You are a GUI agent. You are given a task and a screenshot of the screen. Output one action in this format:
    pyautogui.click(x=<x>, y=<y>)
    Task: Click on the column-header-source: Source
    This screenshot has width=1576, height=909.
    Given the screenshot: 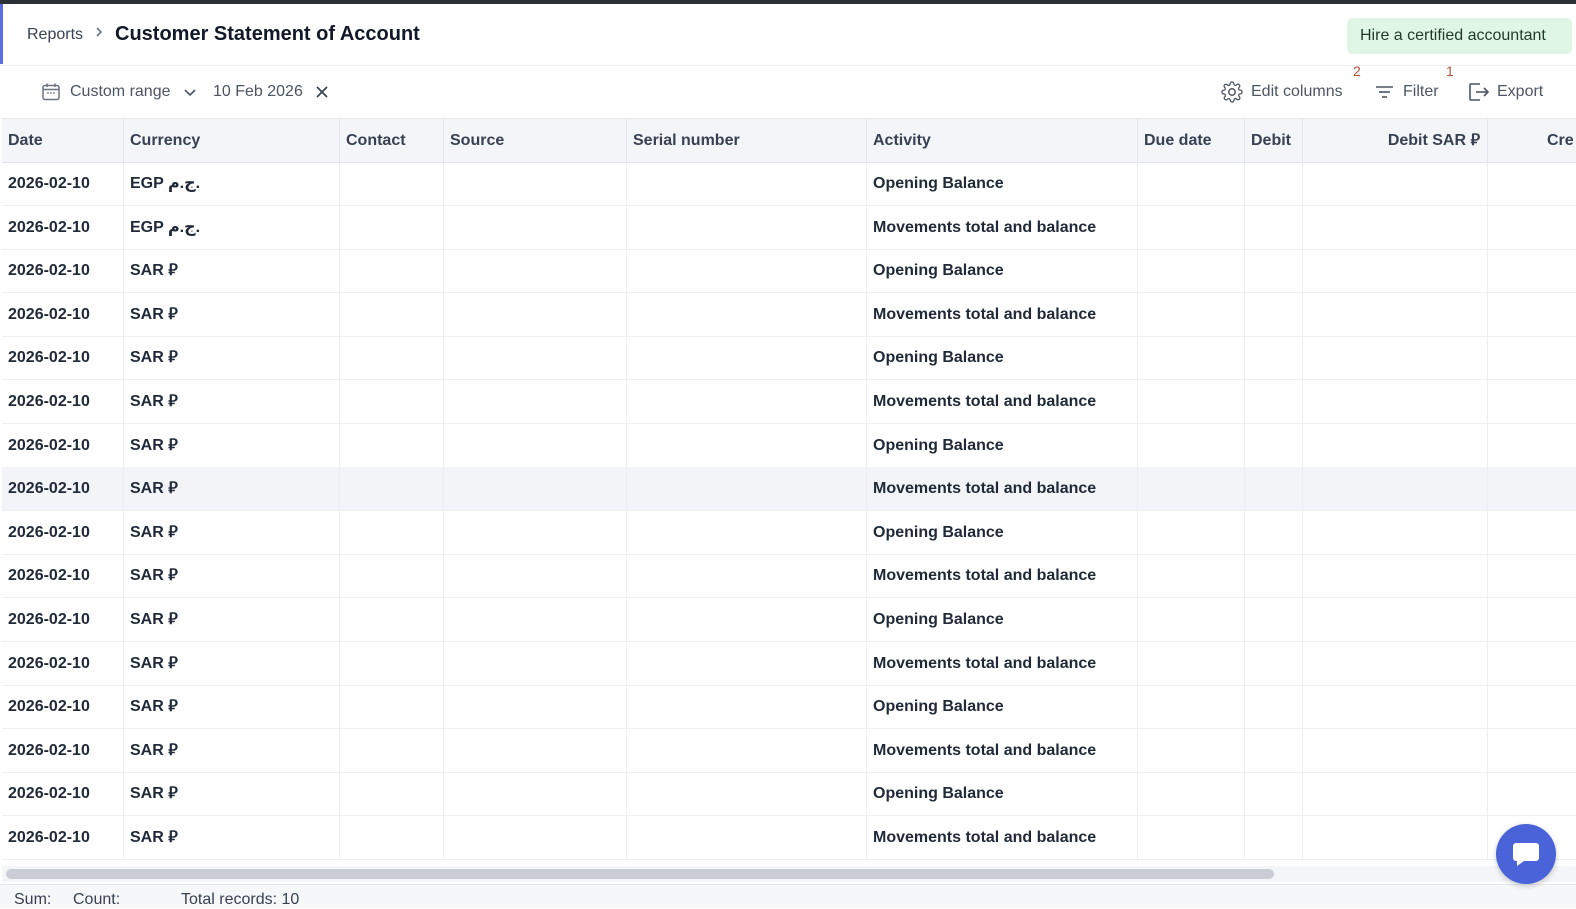 What is the action you would take?
    pyautogui.click(x=535, y=140)
    